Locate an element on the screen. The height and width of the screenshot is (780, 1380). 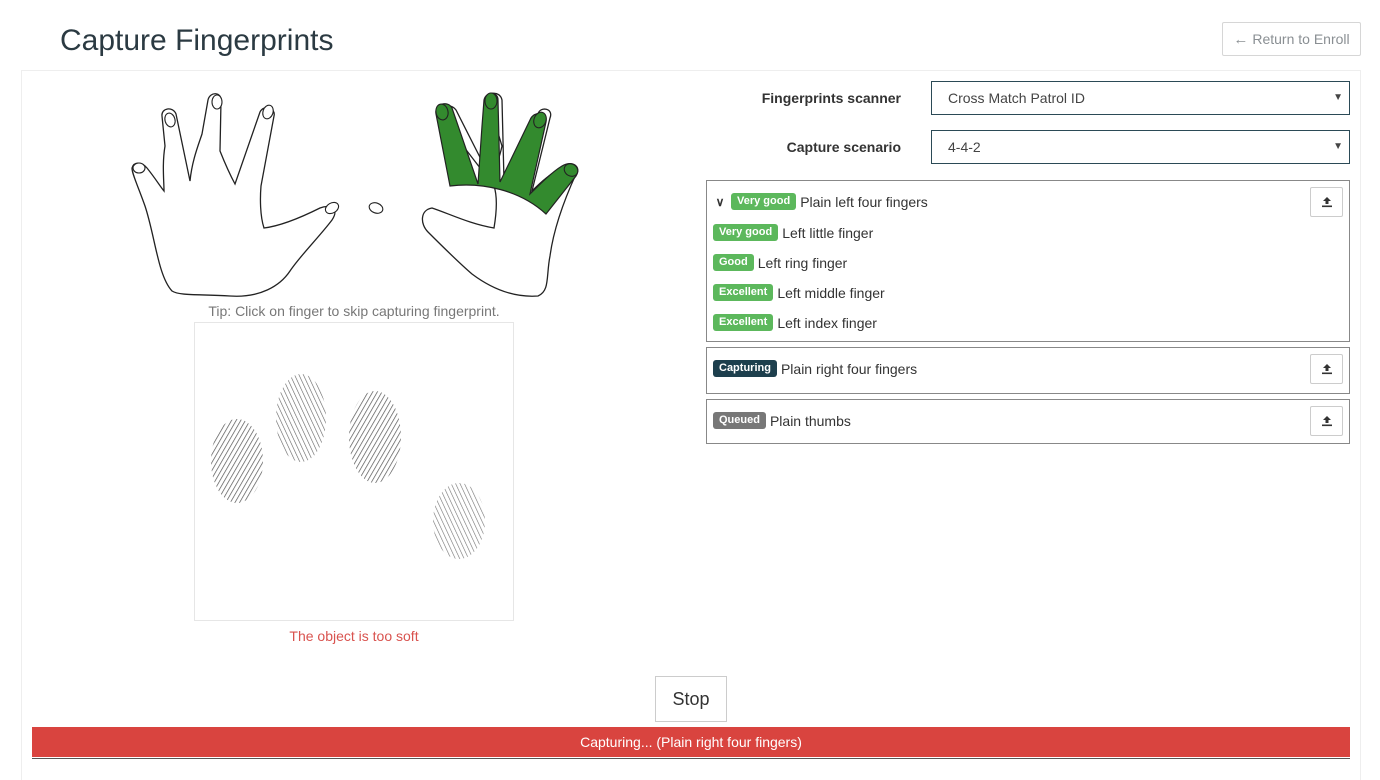
finger-name: Left little finger is located at coordinates (828, 232).